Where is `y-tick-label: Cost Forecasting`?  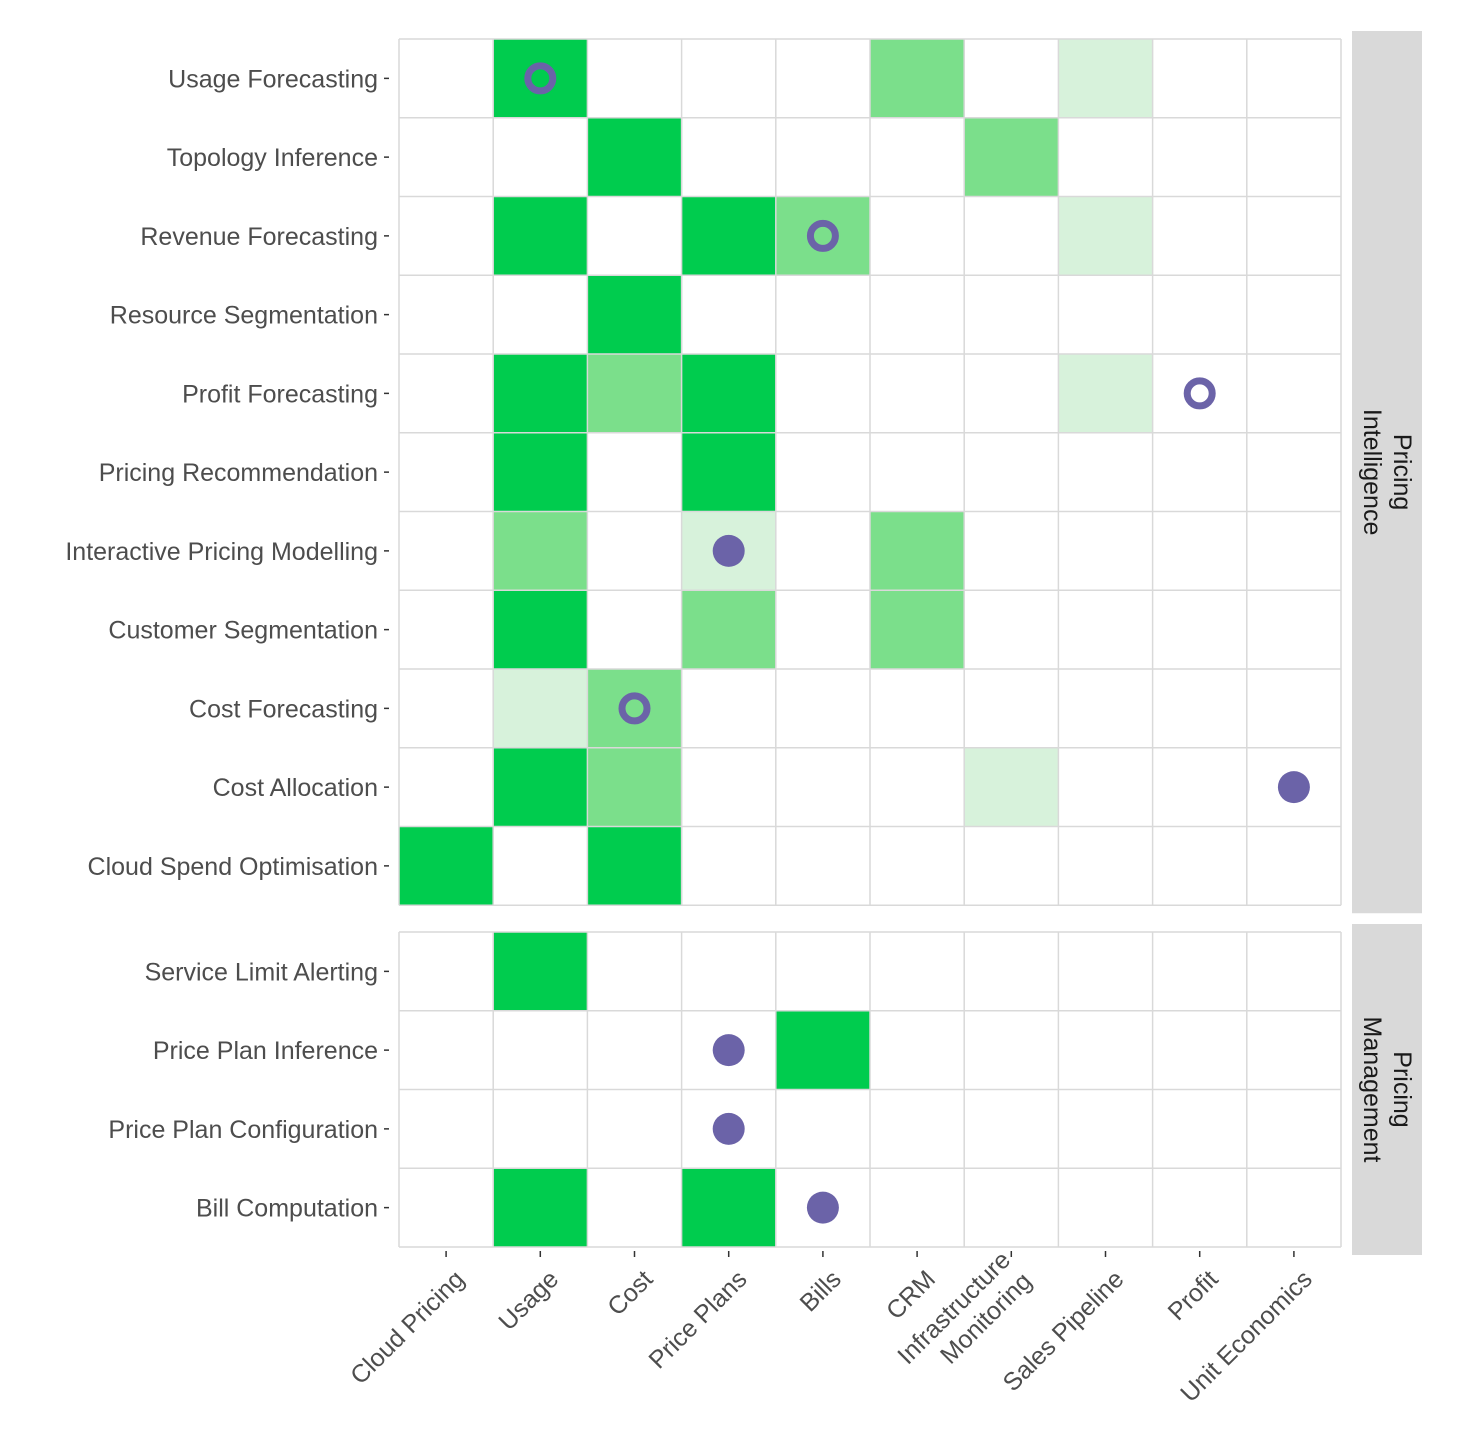
y-tick-label: Cost Forecasting is located at coordinates (283, 709).